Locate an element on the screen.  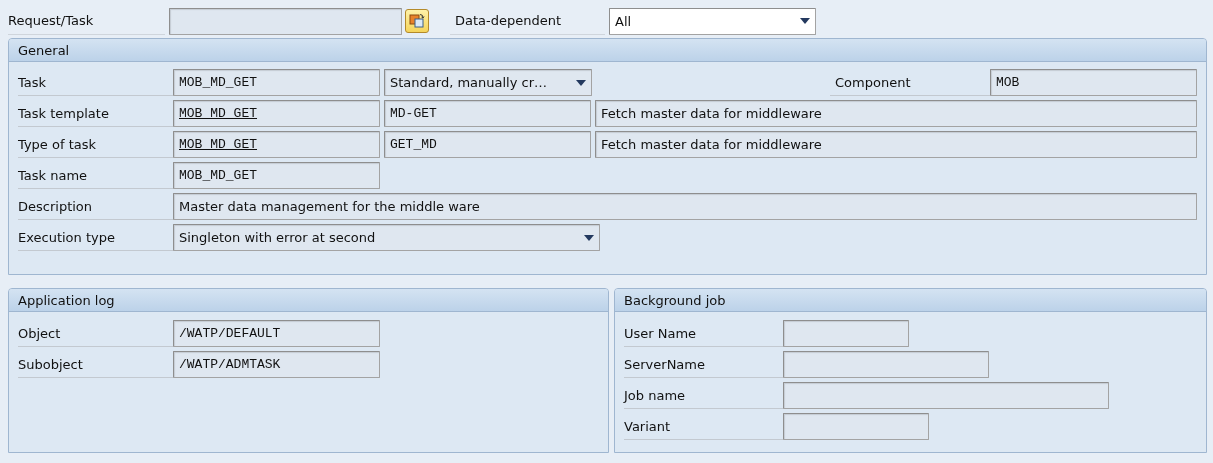
text-field: /WATP/DEFAULT is located at coordinates (276, 333).